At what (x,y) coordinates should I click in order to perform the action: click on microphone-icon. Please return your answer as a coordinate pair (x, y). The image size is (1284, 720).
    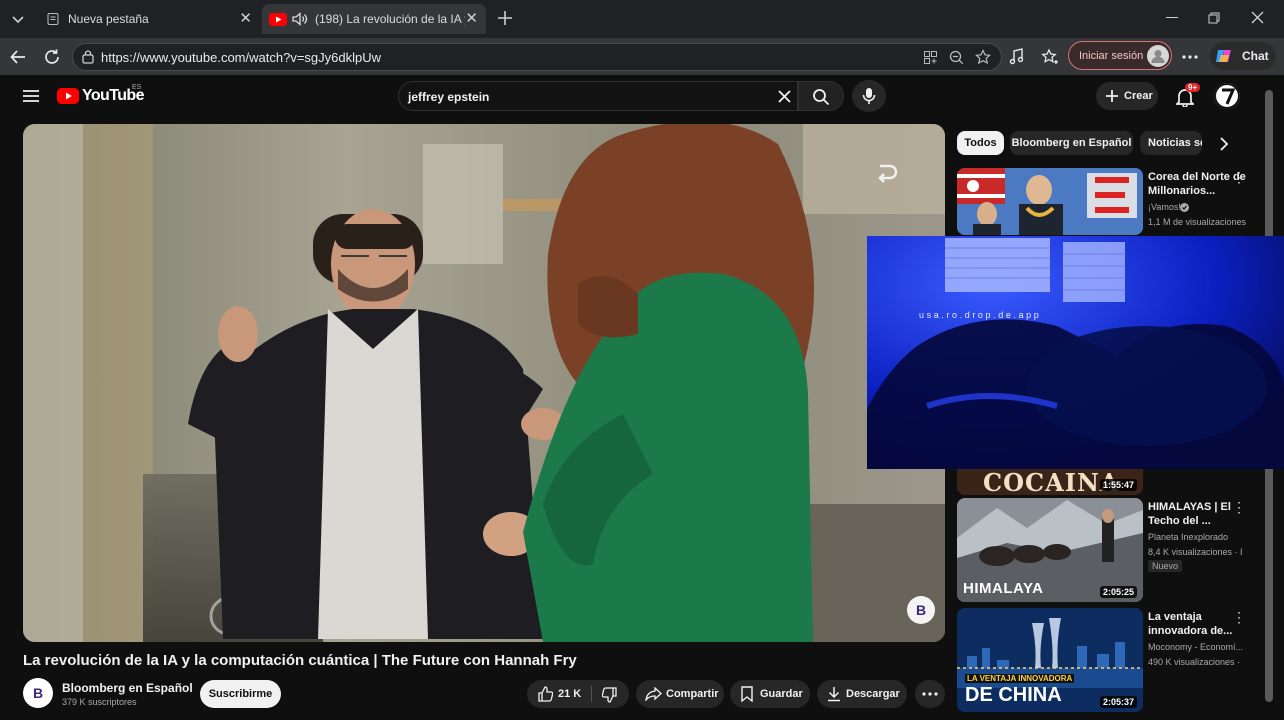
    Looking at the image, I should click on (869, 96).